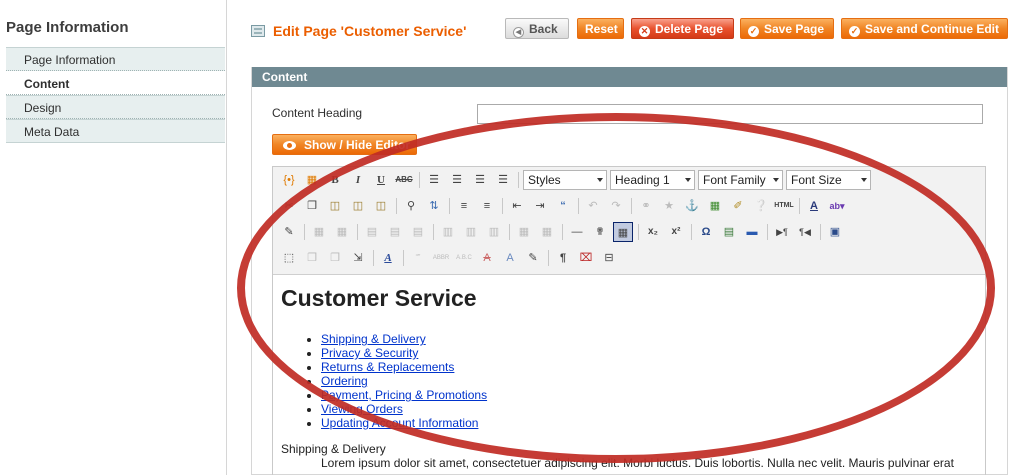 This screenshot has width=1018, height=475. I want to click on reset-button: Reset, so click(600, 28).